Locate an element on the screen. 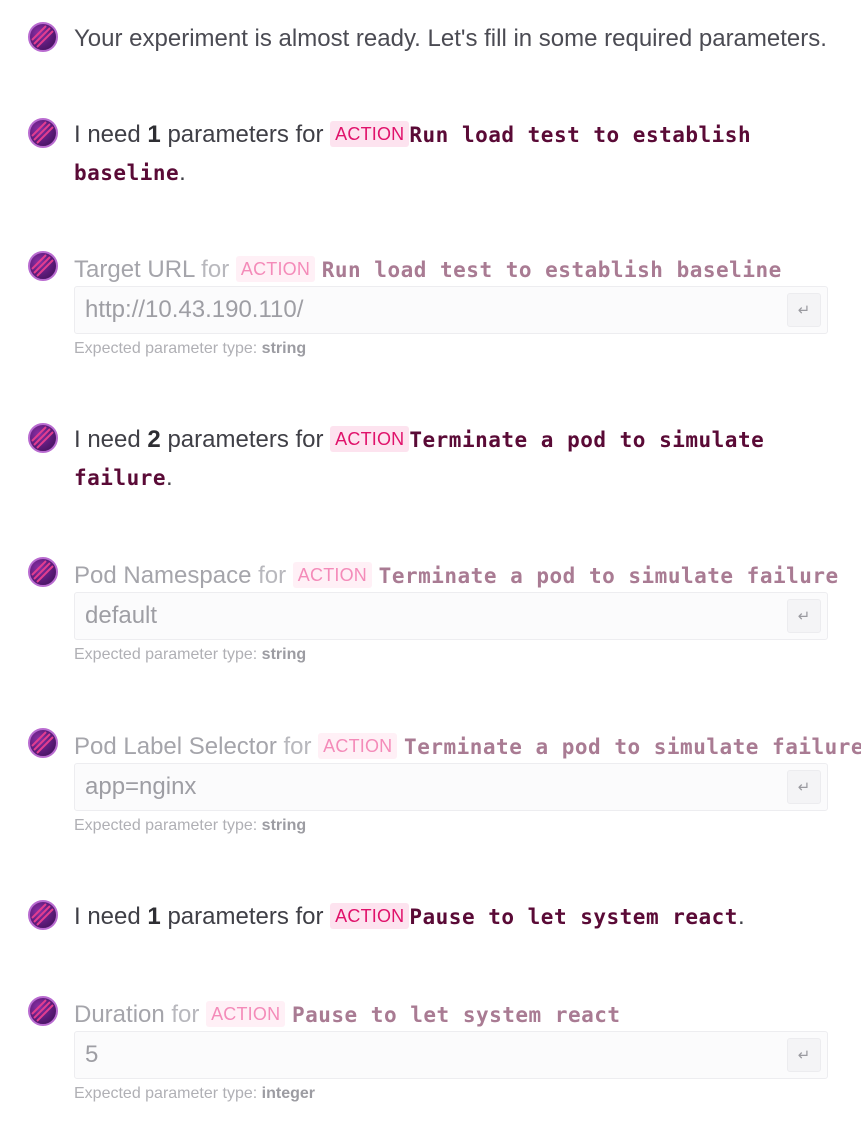 The image size is (861, 1135). param-type-hint: Expected parameter type: integer is located at coordinates (194, 1094).